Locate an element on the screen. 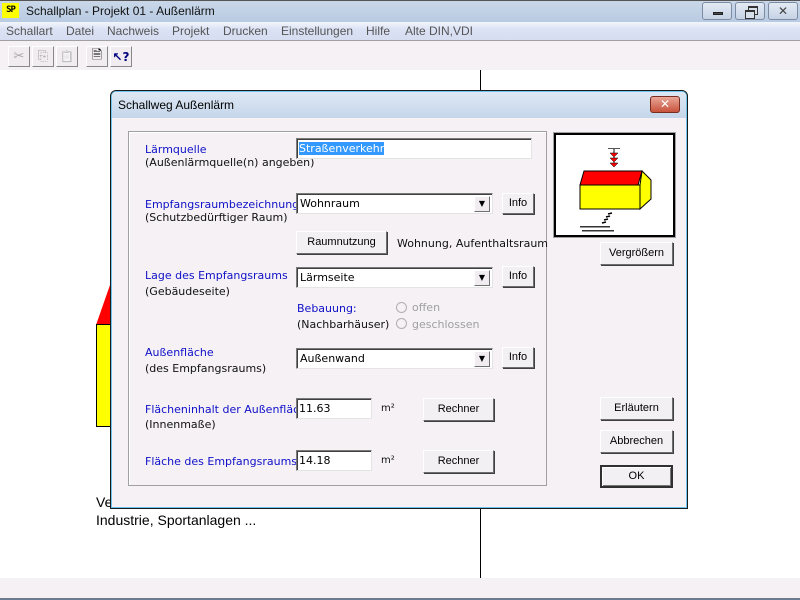  menu-datei: Datei is located at coordinates (80, 31).